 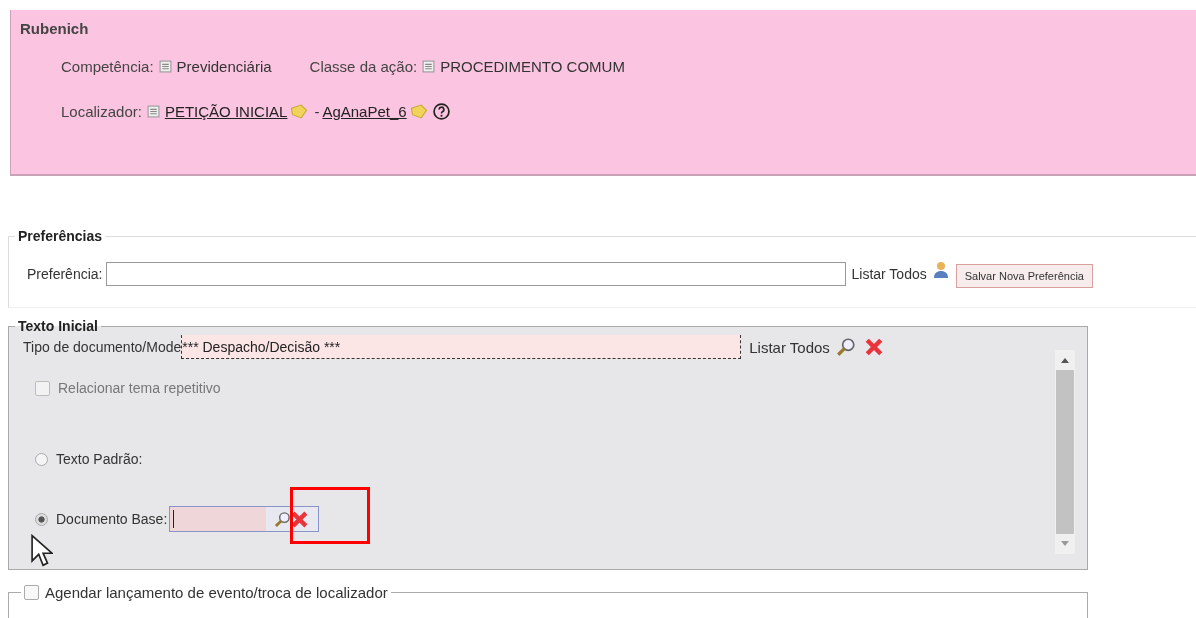 What do you see at coordinates (102, 347) in the screenshot?
I see `field-label: Tipo de documento/Mode` at bounding box center [102, 347].